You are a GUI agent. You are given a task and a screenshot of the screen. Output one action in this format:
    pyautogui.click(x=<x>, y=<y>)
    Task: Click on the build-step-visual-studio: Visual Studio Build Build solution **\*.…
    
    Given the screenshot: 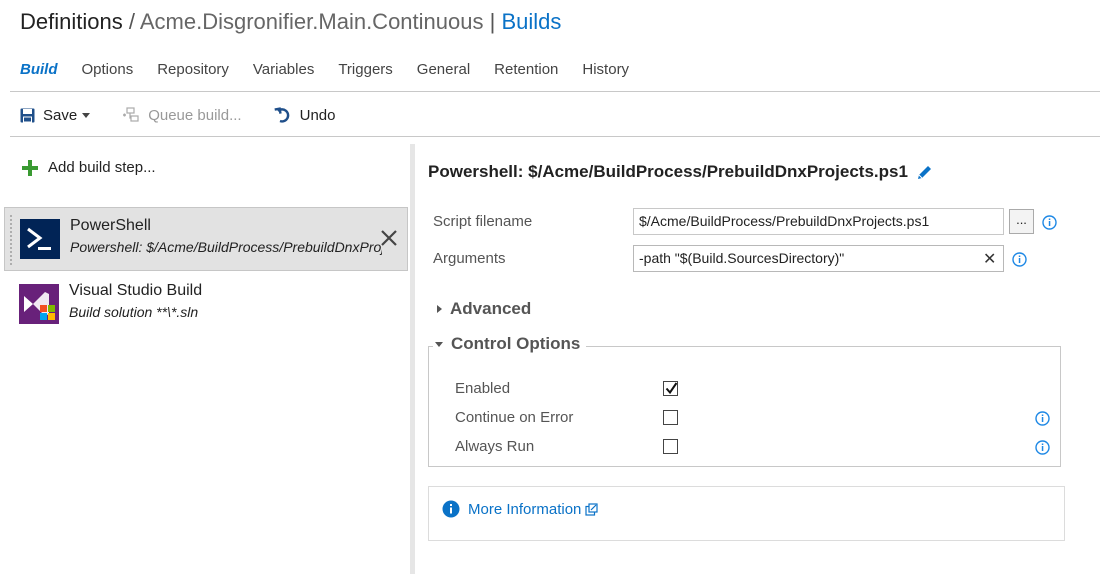 What is the action you would take?
    pyautogui.click(x=206, y=305)
    